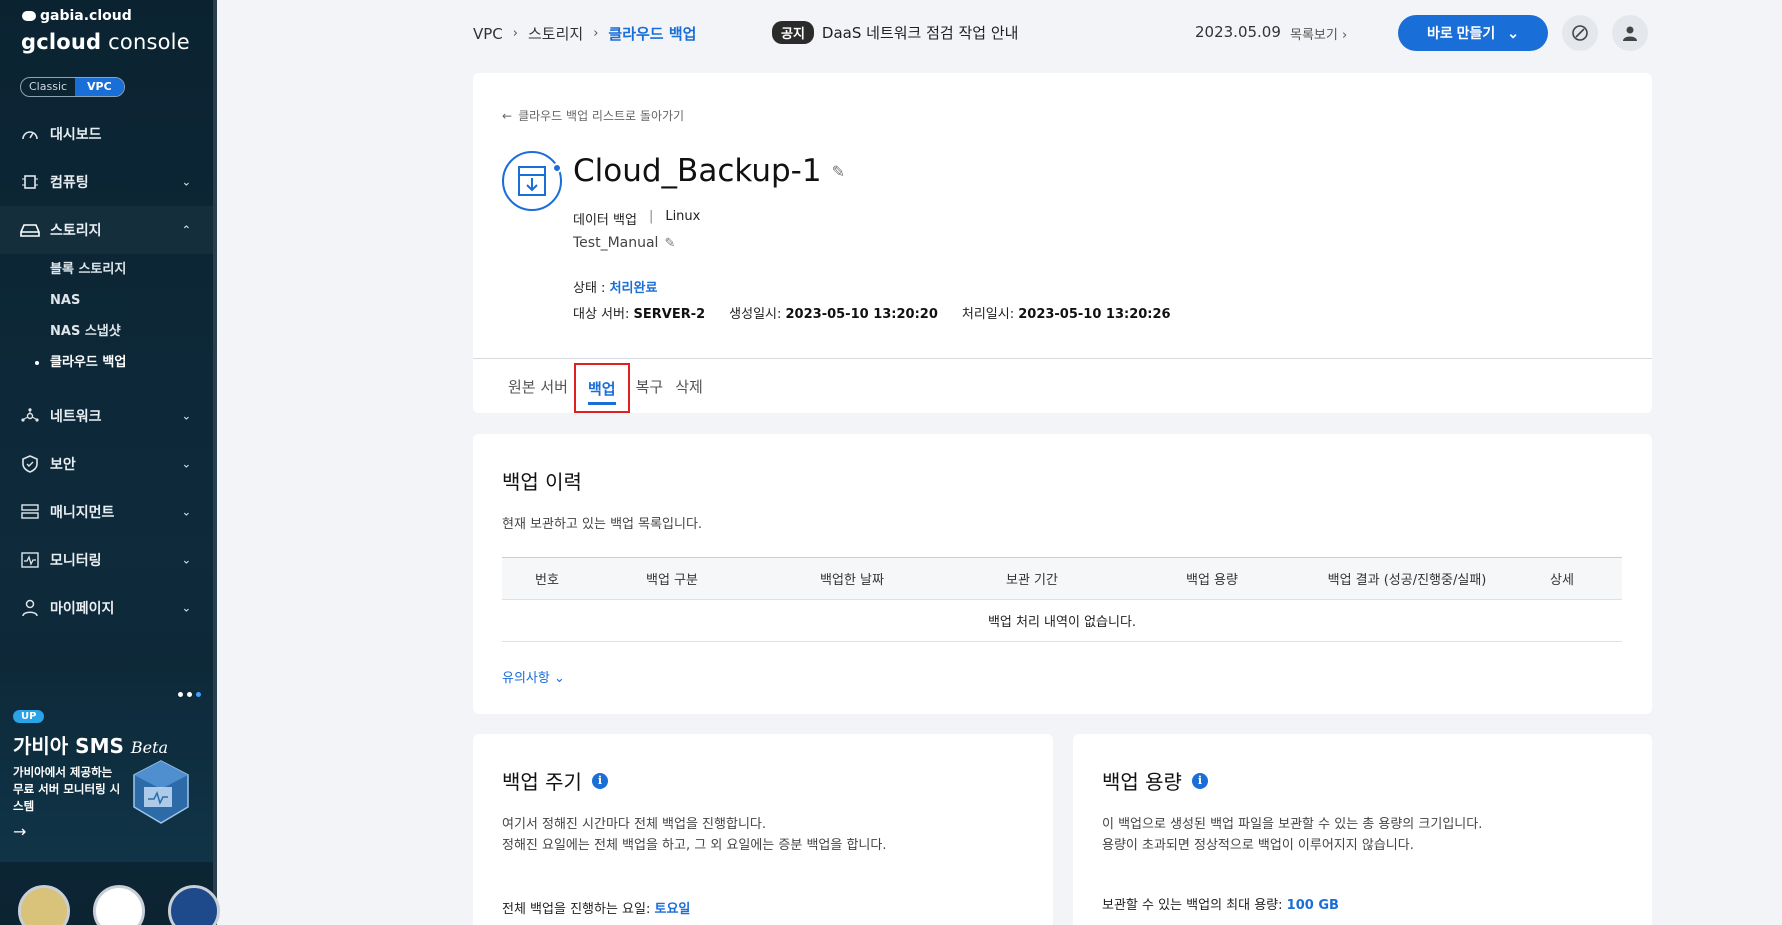 The image size is (1782, 925). What do you see at coordinates (584, 33) in the screenshot?
I see `breadcrumb: VPC › 스토리지 › 클라우드 백업` at bounding box center [584, 33].